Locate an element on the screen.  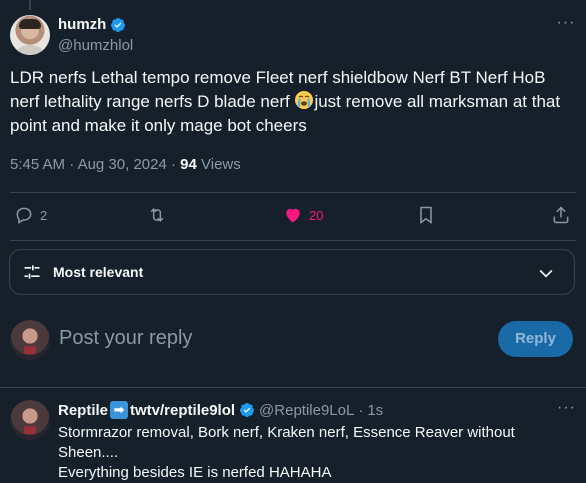
reply-action: 2 is located at coordinates (30, 215).